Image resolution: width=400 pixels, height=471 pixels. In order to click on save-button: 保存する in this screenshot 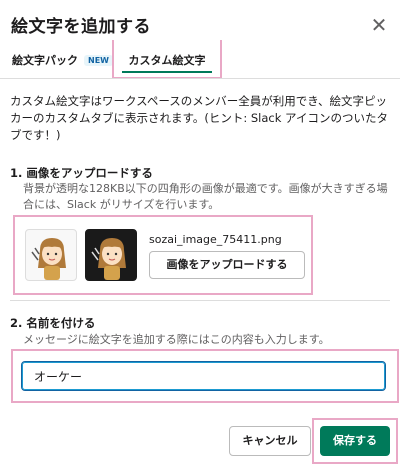, I will do `click(355, 441)`.